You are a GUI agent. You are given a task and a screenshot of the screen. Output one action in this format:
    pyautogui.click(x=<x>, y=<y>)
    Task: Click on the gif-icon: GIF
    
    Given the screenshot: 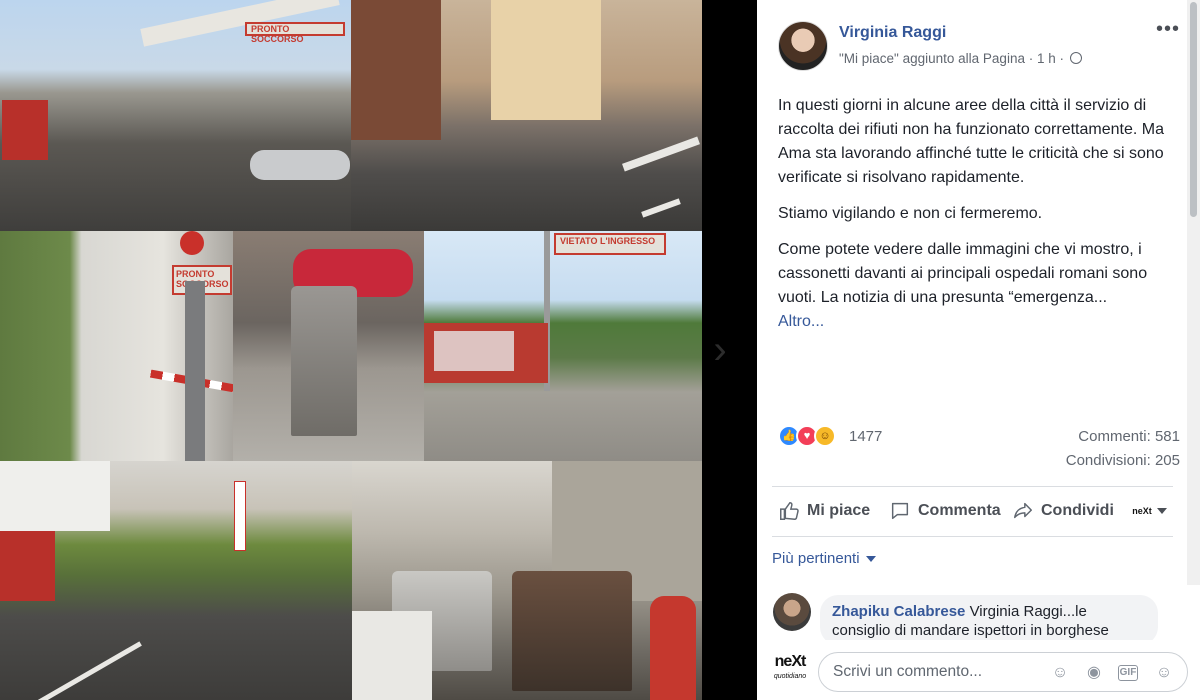 What is the action you would take?
    pyautogui.click(x=1128, y=673)
    